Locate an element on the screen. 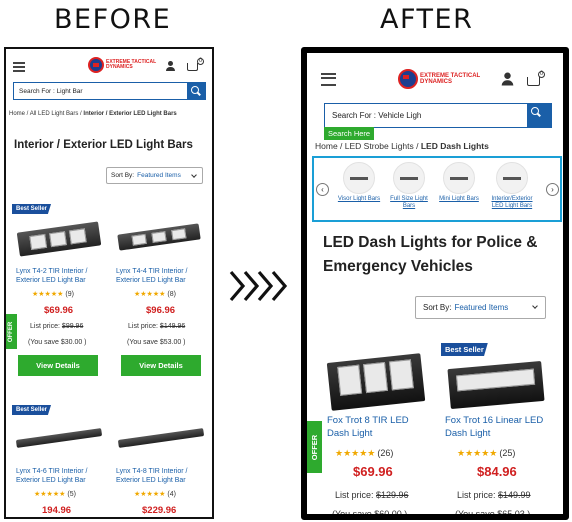 Image resolution: width=572 pixels, height=522 pixels. review-count: (9) is located at coordinates (69, 294).